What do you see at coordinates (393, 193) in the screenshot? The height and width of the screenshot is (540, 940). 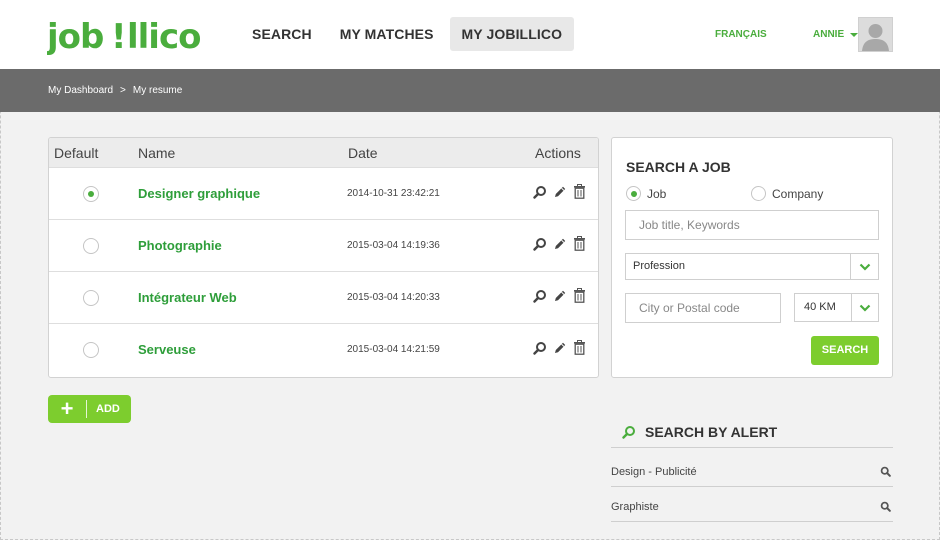 I see `resume-date: 2014-10-31 23:42:21` at bounding box center [393, 193].